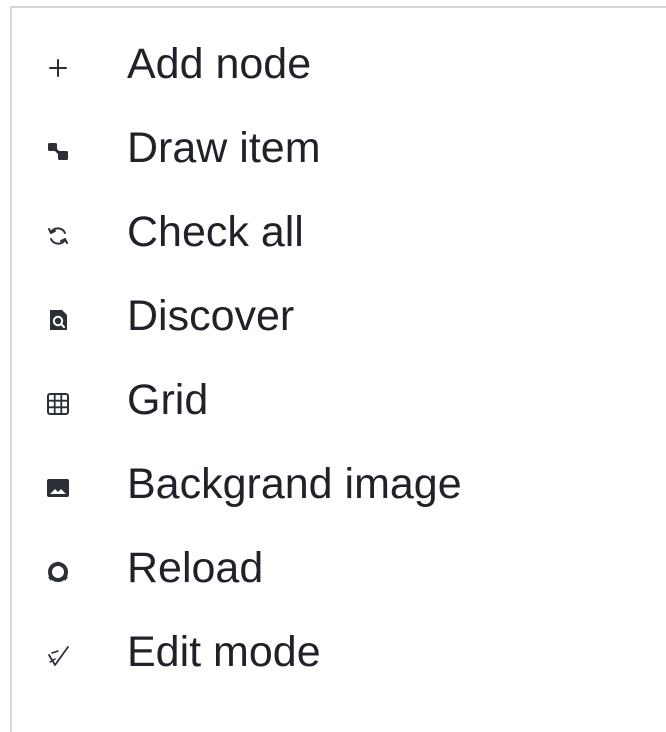 The height and width of the screenshot is (732, 666). I want to click on menu-item-label: Edit mode, so click(224, 652).